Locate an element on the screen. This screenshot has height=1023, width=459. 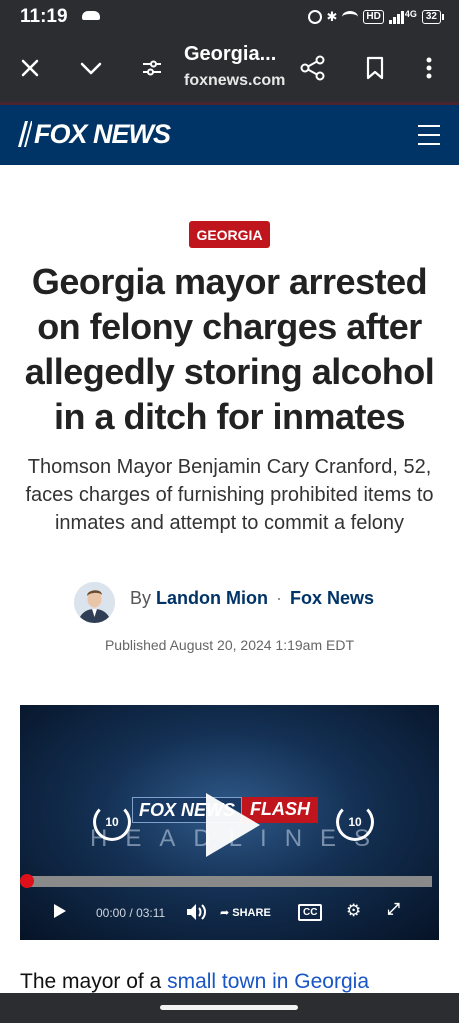
byline: By Landon Mion · Fox News is located at coordinates (252, 598).